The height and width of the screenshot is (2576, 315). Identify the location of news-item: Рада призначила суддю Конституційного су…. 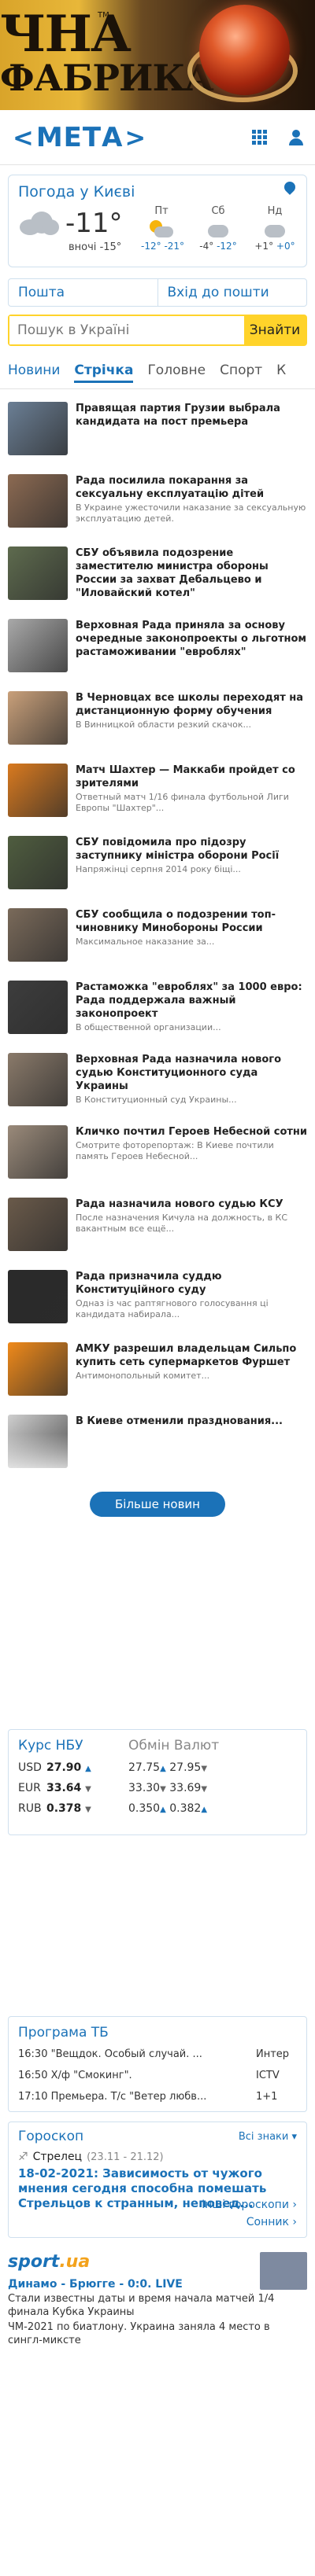
(157, 1300).